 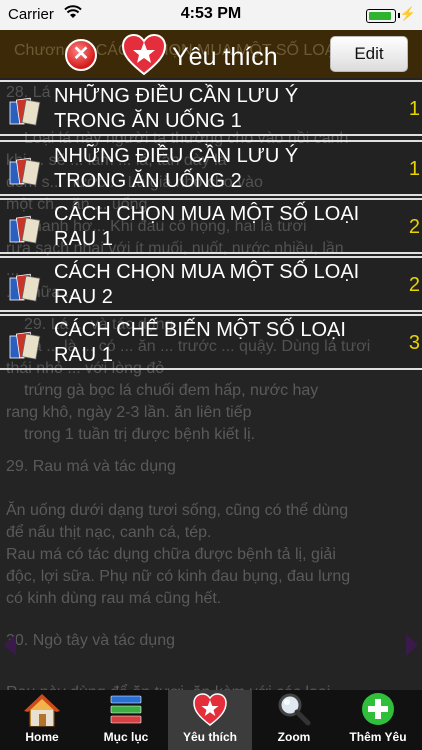 I want to click on tab-favorites-label: Yêu thích, so click(x=209, y=737).